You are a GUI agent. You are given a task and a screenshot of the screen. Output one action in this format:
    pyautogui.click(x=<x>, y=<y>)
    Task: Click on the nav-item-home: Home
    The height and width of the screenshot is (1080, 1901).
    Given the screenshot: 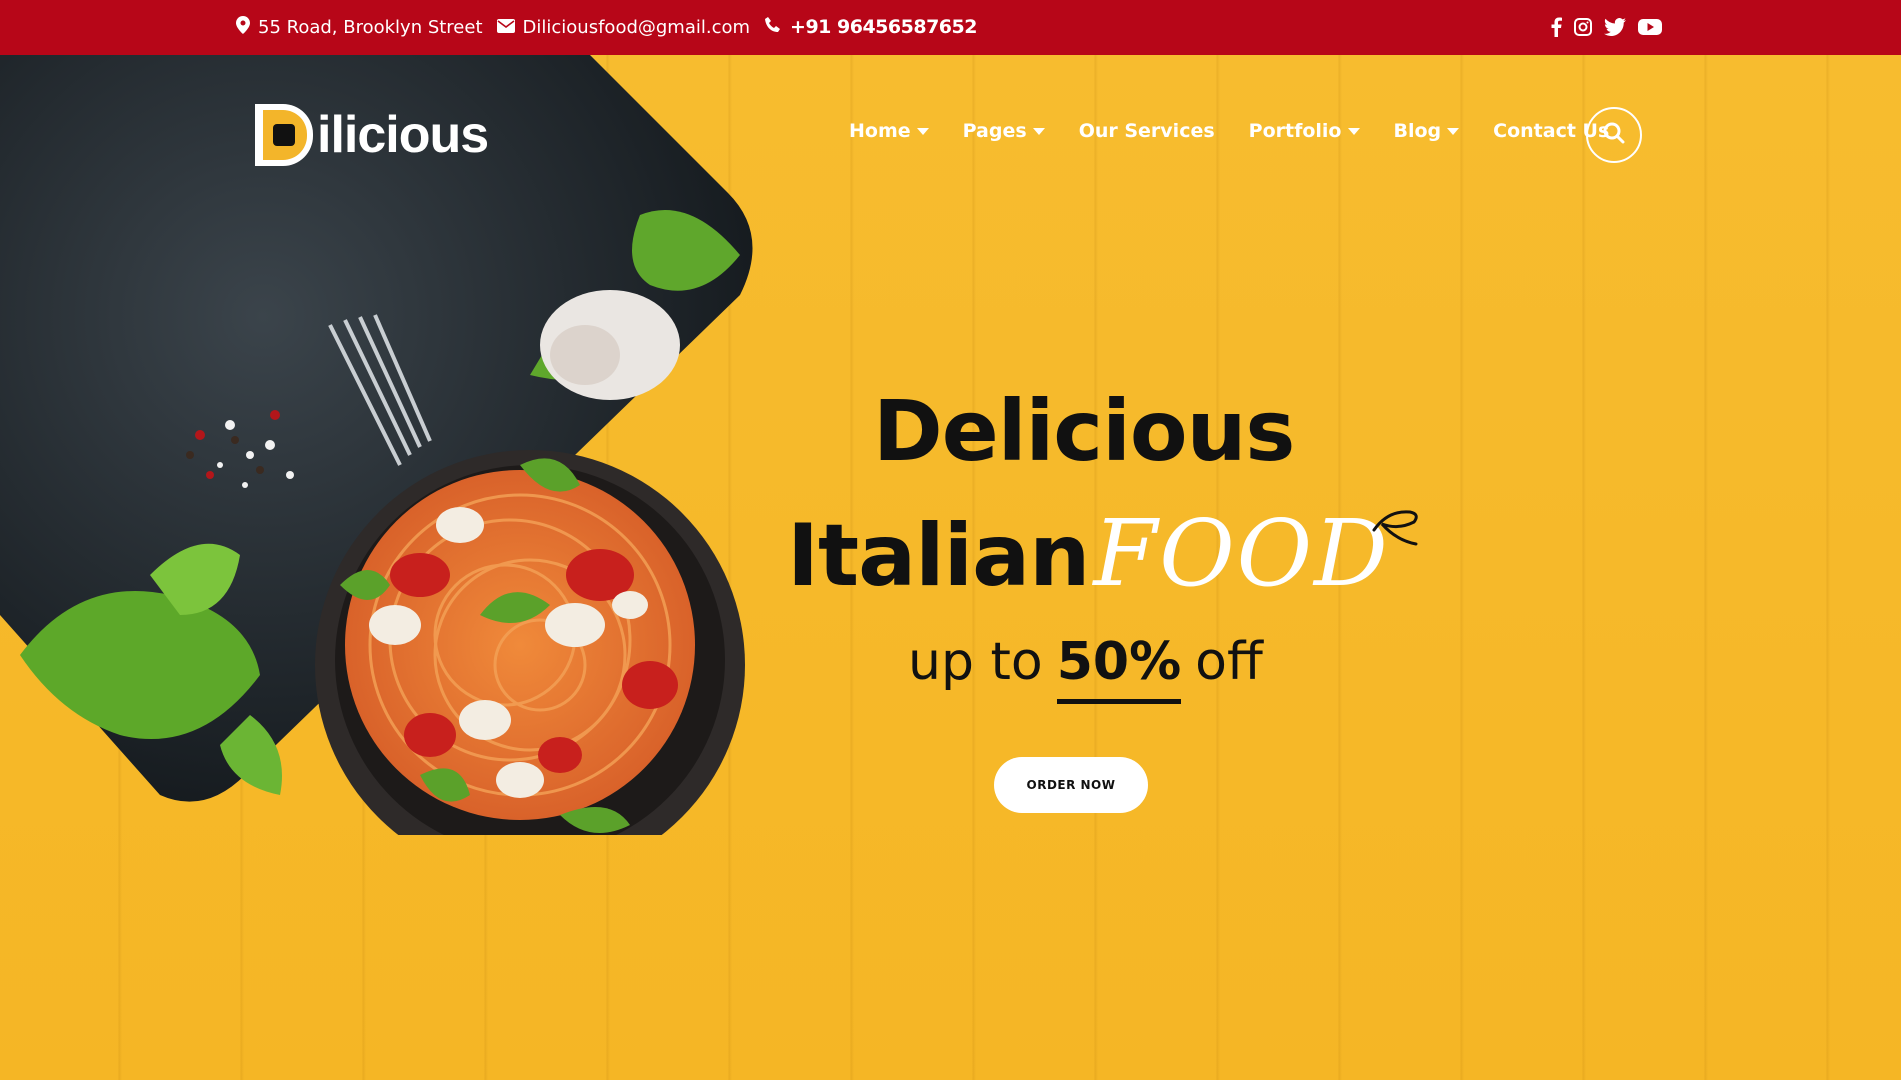 What is the action you would take?
    pyautogui.click(x=889, y=131)
    